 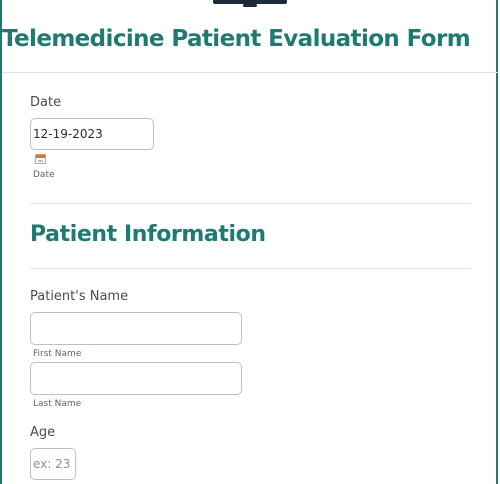 What do you see at coordinates (136, 328) in the screenshot?
I see `first-name-input` at bounding box center [136, 328].